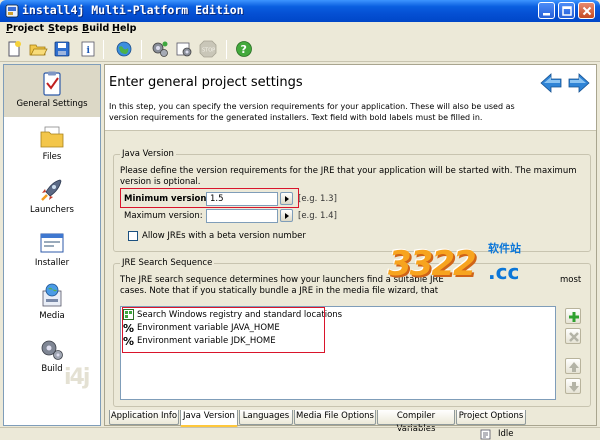 This screenshot has height=440, width=600. What do you see at coordinates (62, 49) in the screenshot?
I see `save-project-icon` at bounding box center [62, 49].